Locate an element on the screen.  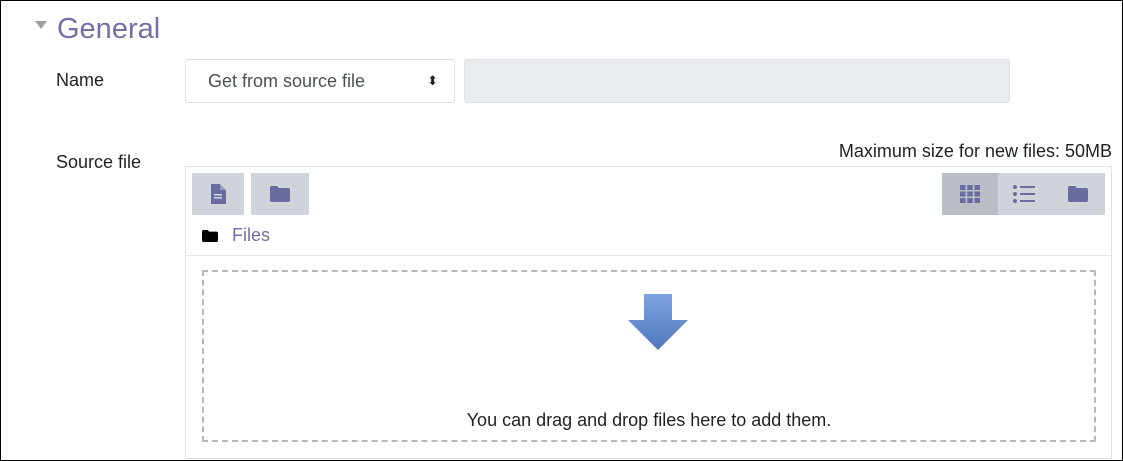
select-arrows-icon: ⬍ is located at coordinates (432, 80).